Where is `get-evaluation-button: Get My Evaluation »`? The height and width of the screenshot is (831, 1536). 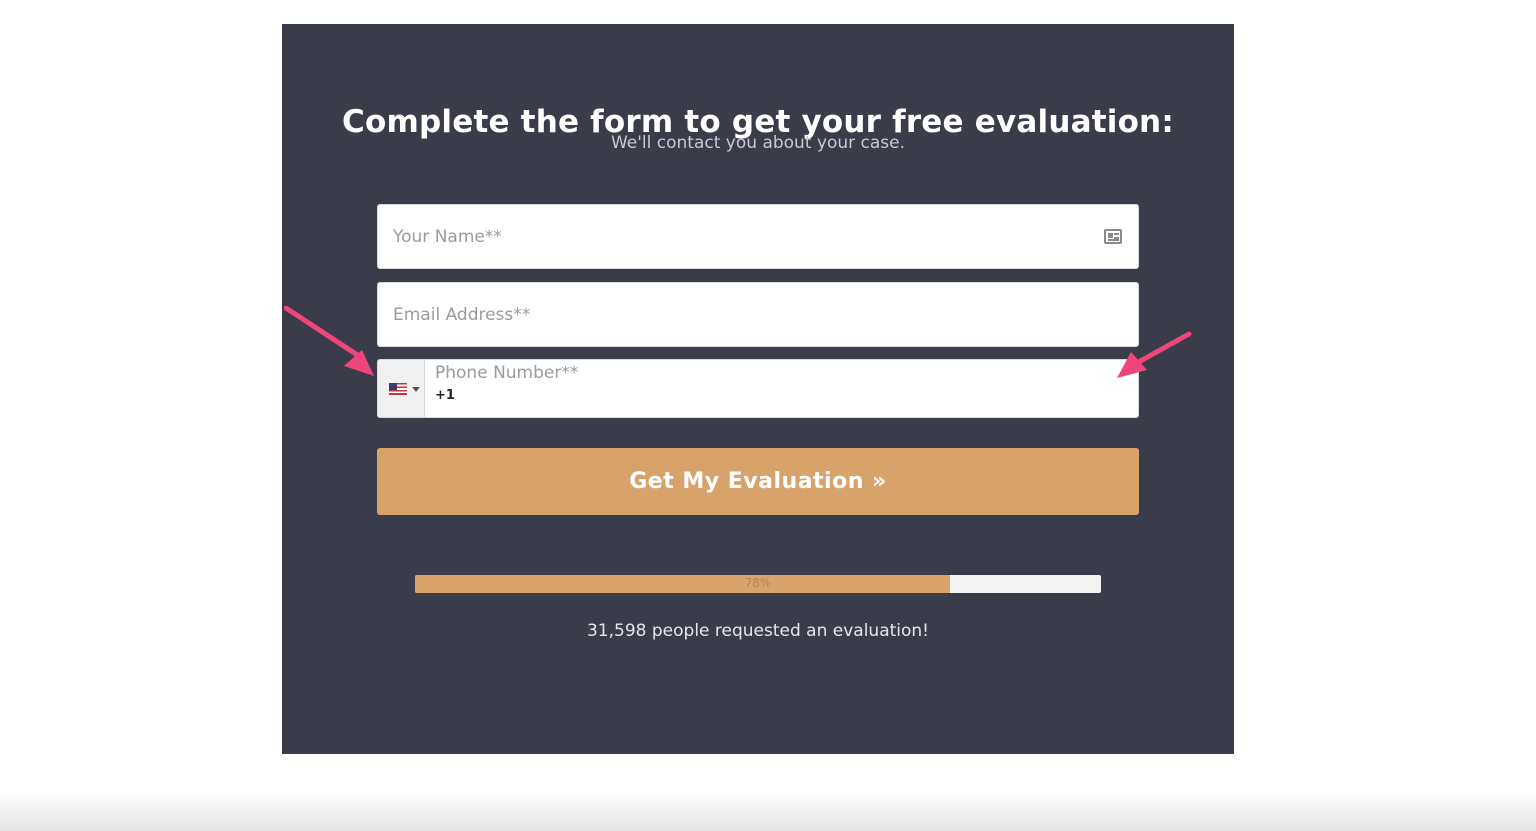 get-evaluation-button: Get My Evaluation » is located at coordinates (758, 481).